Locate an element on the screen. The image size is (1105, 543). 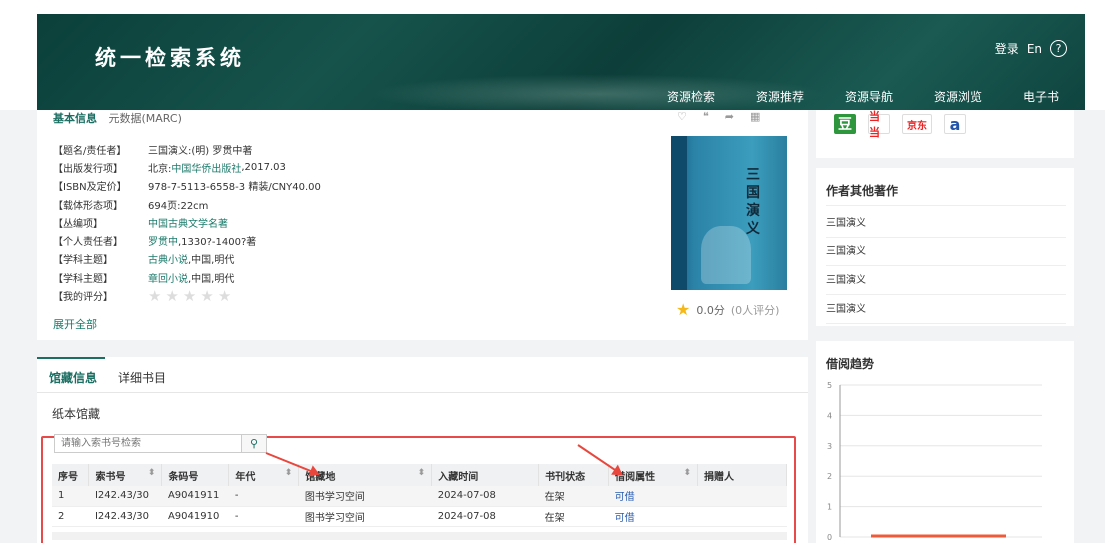
col-header-label: 条码号 is located at coordinates (183, 477).